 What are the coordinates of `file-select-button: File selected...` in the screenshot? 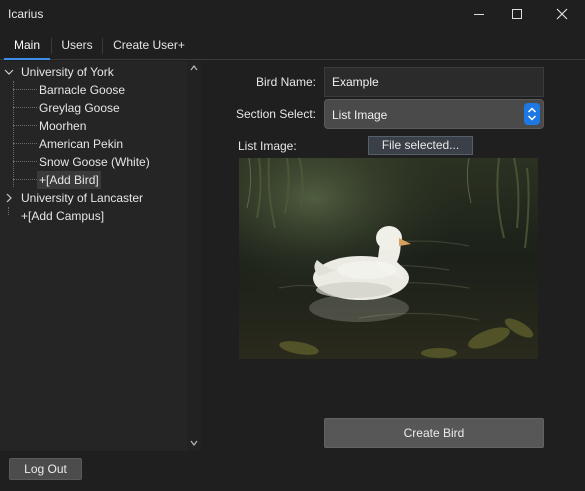 It's located at (420, 145).